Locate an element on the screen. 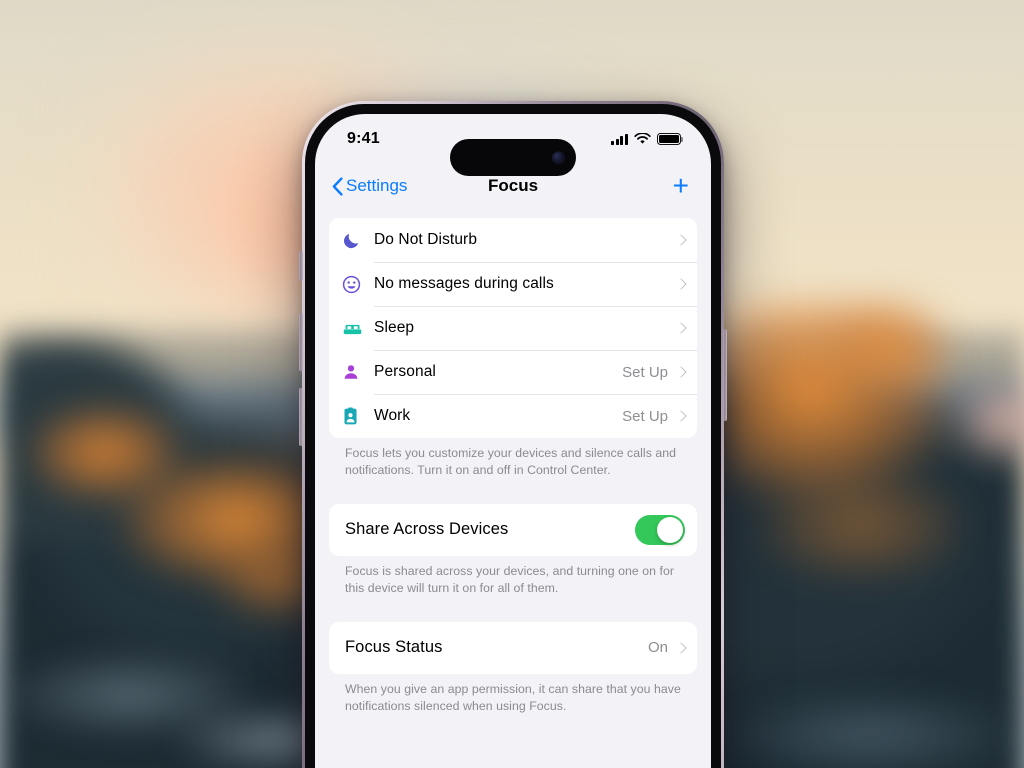 The height and width of the screenshot is (768, 1024). focus-status-label: Focus Status is located at coordinates (394, 647).